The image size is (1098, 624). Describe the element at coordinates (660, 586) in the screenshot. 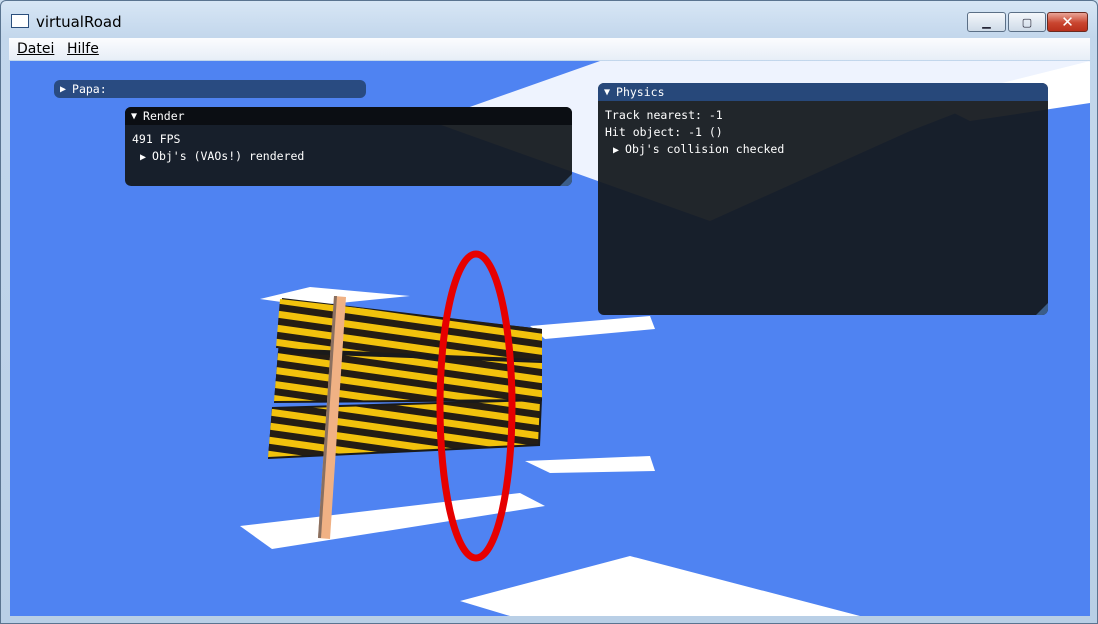

I see `road-segment-bottom-right` at that location.